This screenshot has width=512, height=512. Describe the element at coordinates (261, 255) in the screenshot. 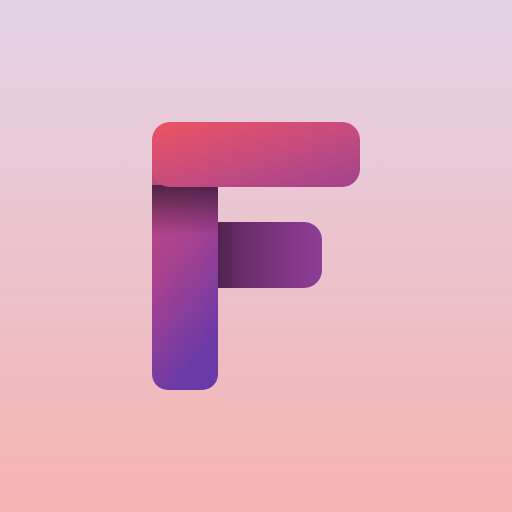

I see `f-middle-bar` at that location.